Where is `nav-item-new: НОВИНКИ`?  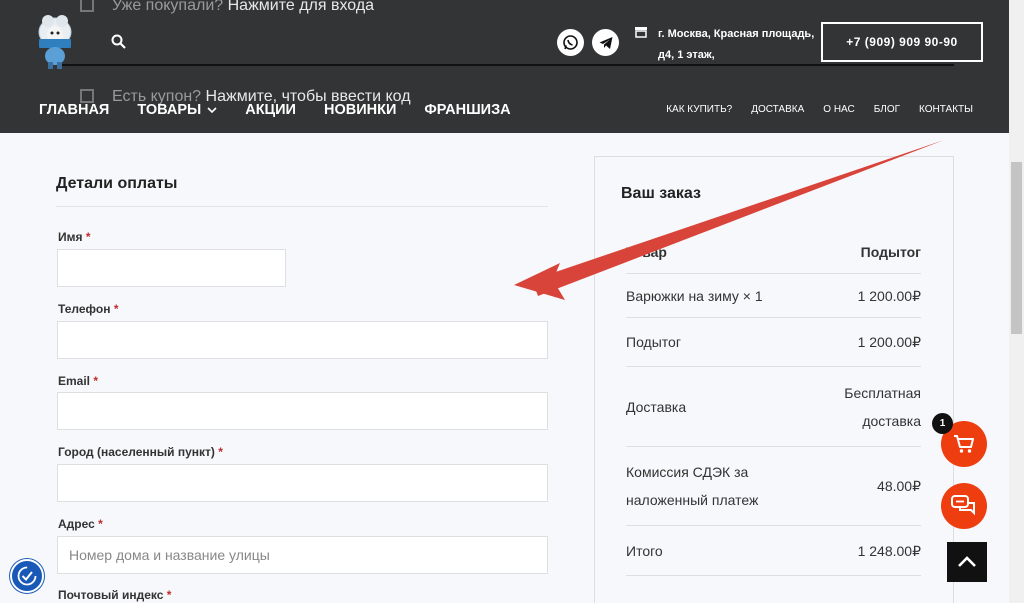
nav-item-new: НОВИНКИ is located at coordinates (360, 110).